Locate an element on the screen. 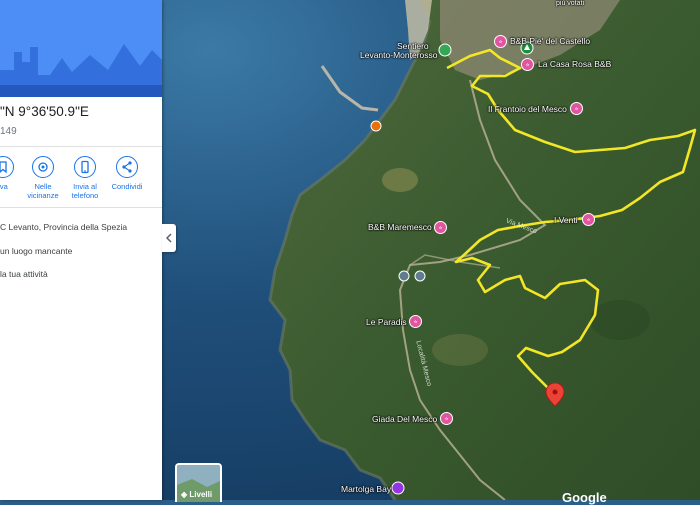  hotel-pin-giada: ☆ is located at coordinates (446, 418).